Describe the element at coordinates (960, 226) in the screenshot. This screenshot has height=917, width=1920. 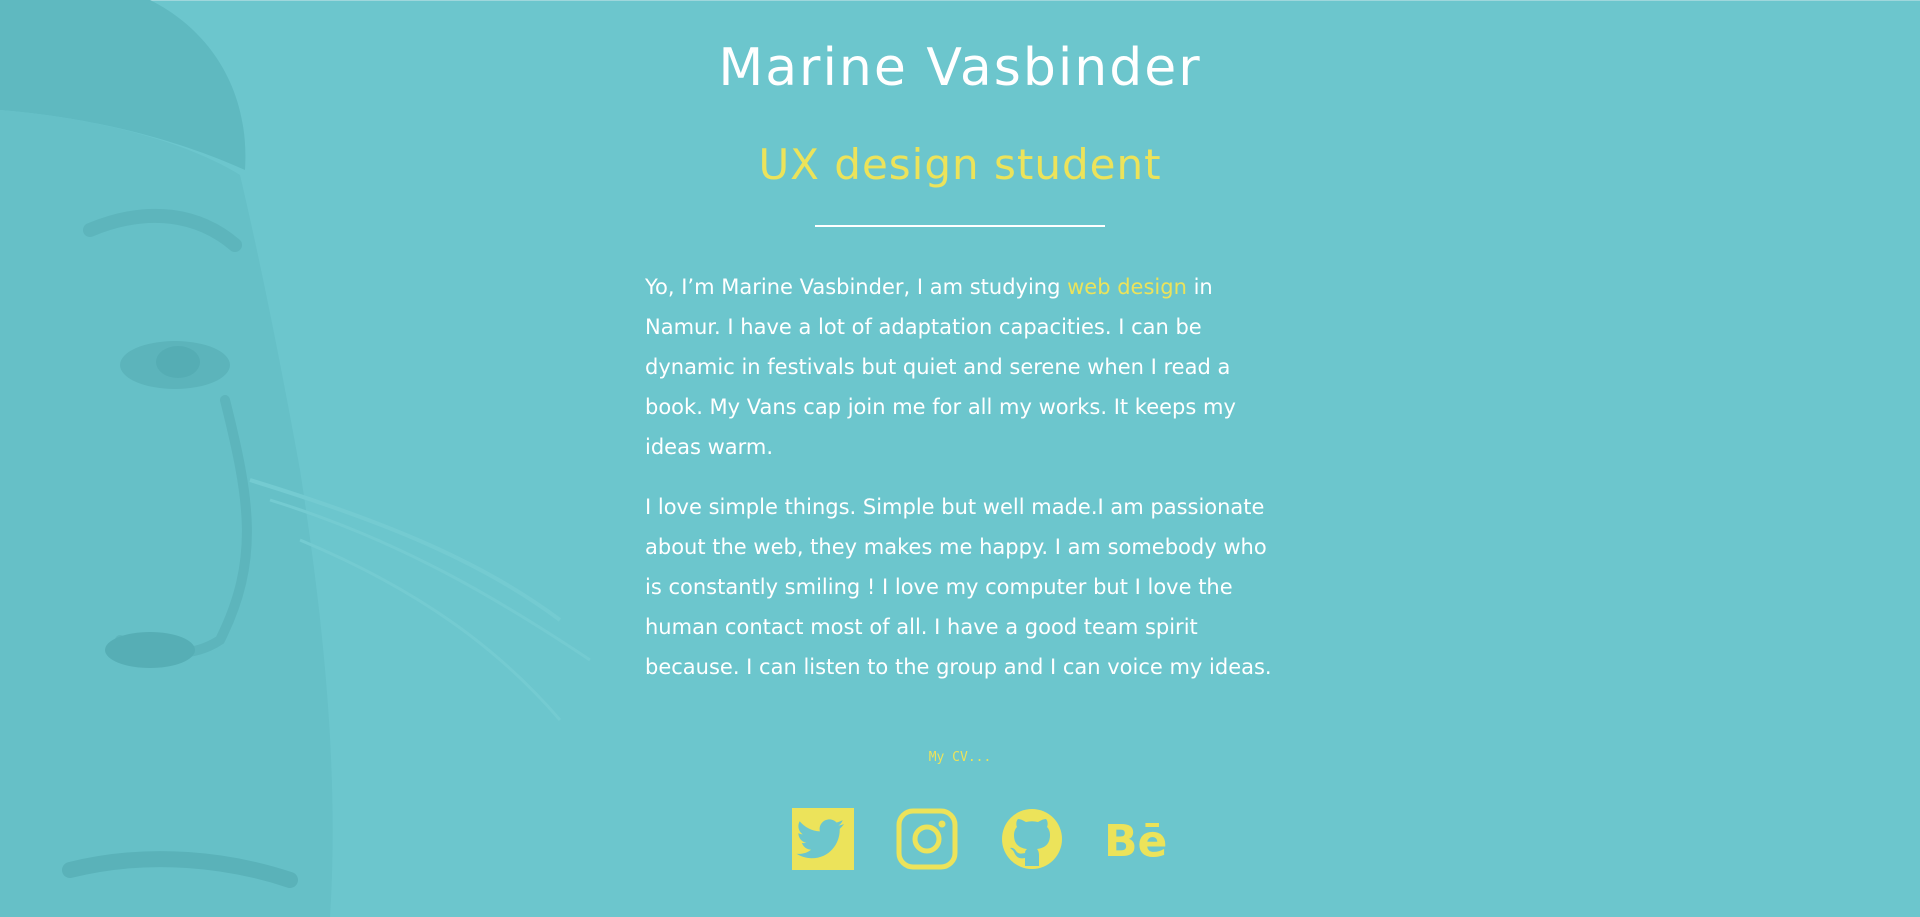
I see `title-divider` at that location.